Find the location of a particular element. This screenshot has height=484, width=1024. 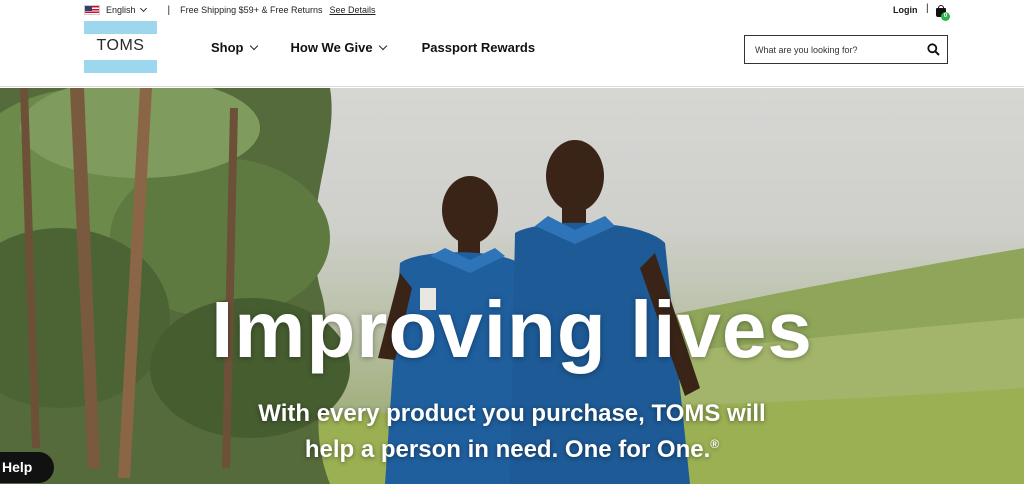

search-box is located at coordinates (846, 49).